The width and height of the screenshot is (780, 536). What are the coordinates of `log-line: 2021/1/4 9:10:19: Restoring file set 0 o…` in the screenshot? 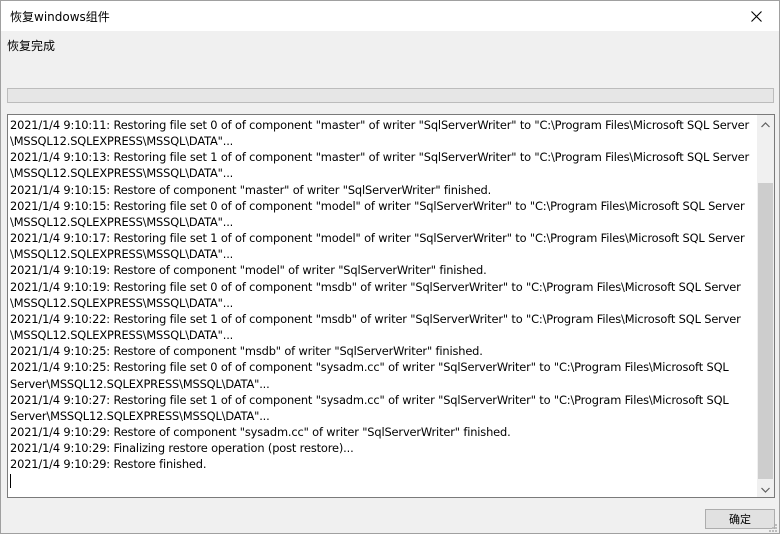 It's located at (375, 286).